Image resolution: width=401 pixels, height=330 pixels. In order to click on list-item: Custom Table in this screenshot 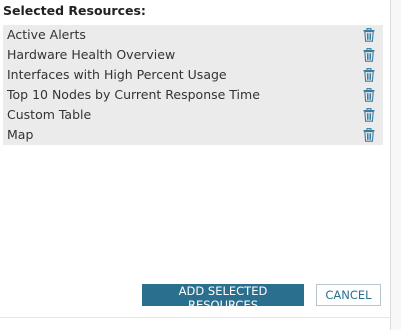, I will do `click(193, 115)`.